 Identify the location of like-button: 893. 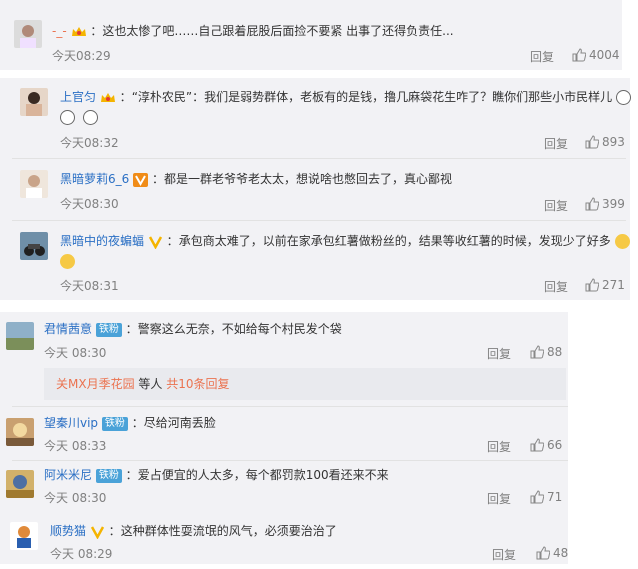
(605, 142).